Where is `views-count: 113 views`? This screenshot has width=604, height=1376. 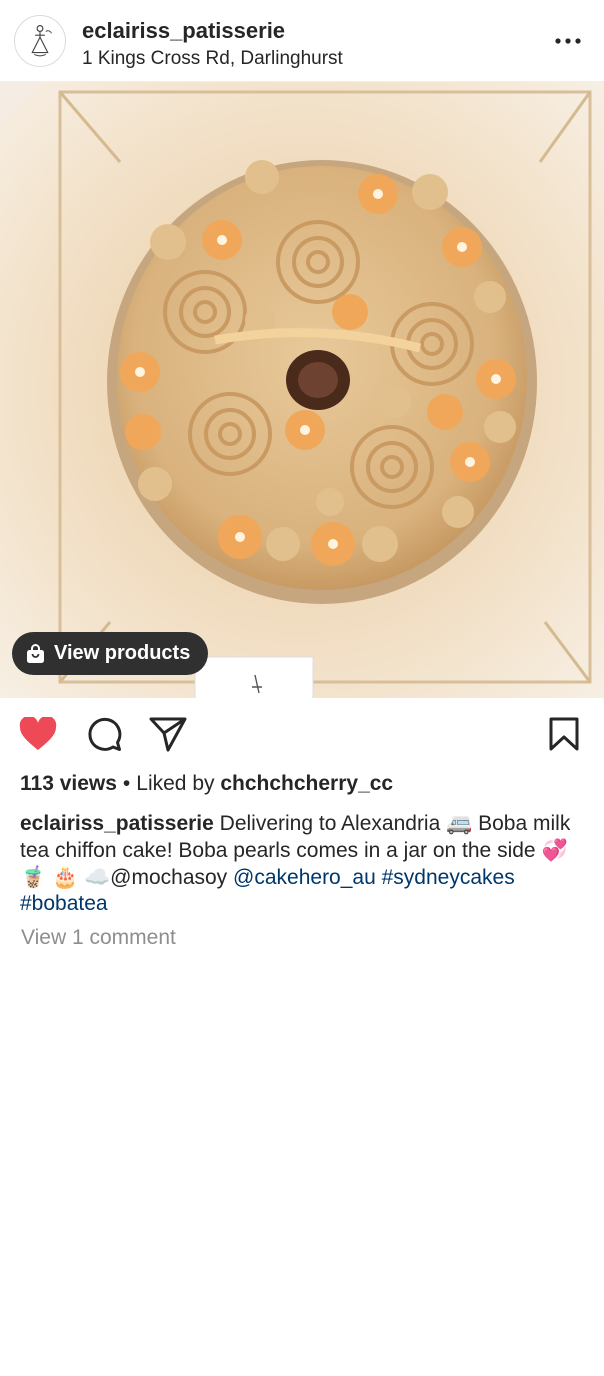
views-count: 113 views is located at coordinates (68, 783).